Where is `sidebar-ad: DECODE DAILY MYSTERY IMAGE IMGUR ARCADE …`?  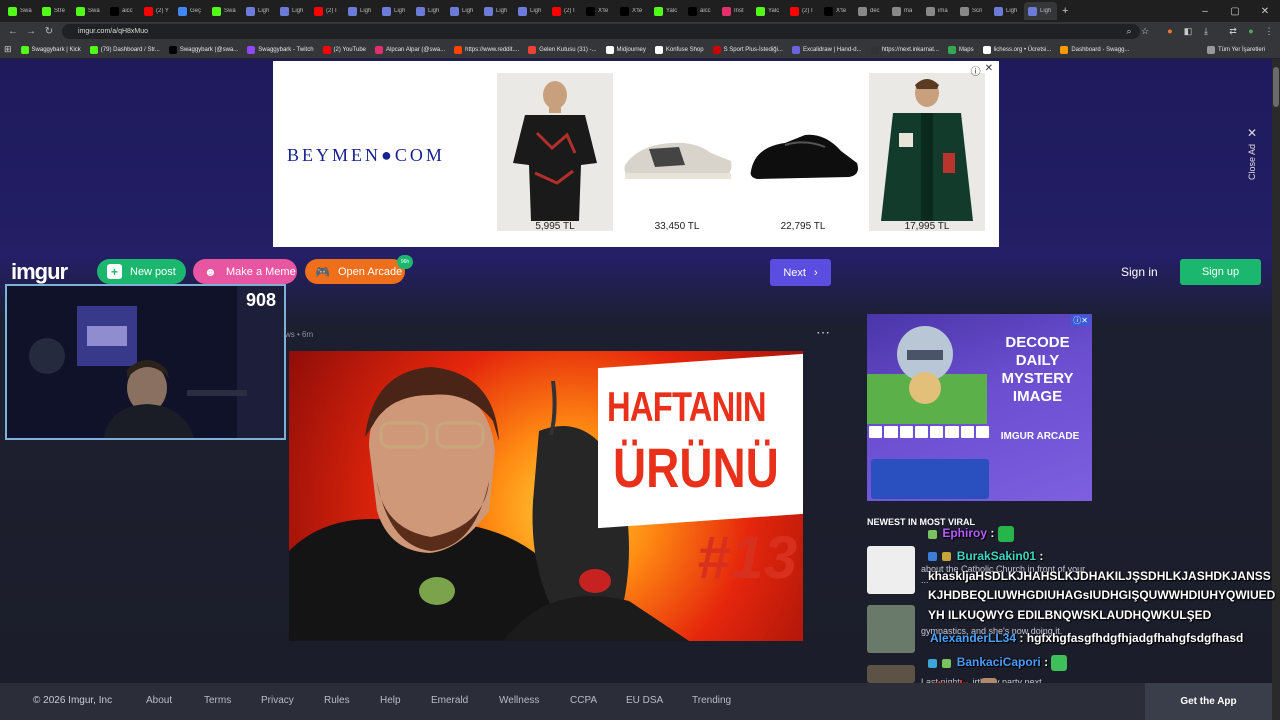 sidebar-ad: DECODE DAILY MYSTERY IMAGE IMGUR ARCADE … is located at coordinates (979, 407).